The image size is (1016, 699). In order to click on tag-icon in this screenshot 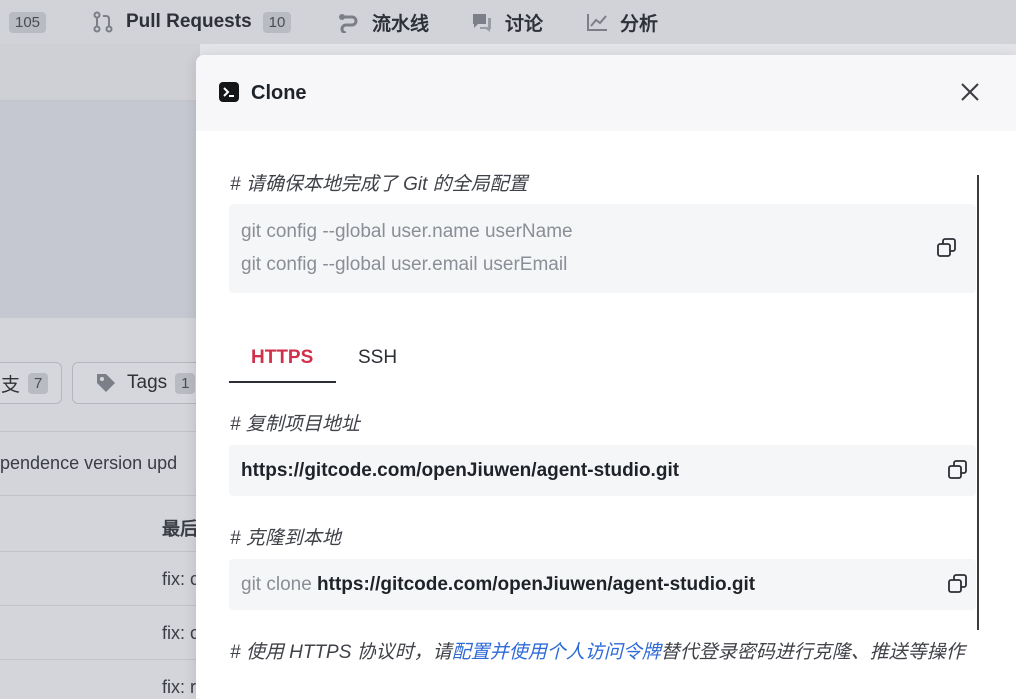, I will do `click(106, 383)`.